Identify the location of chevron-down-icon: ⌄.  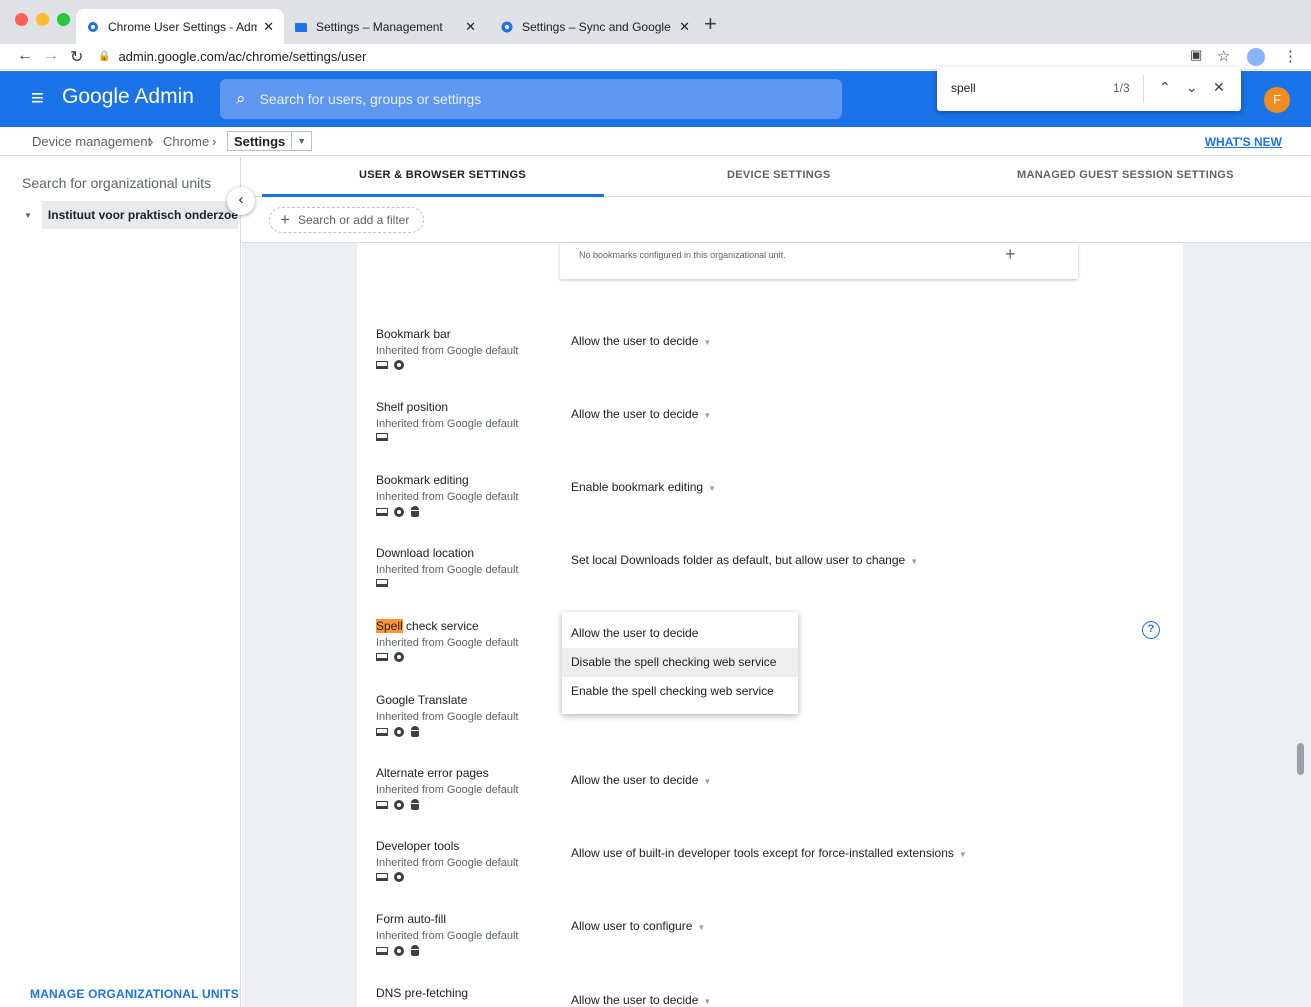
(1192, 87).